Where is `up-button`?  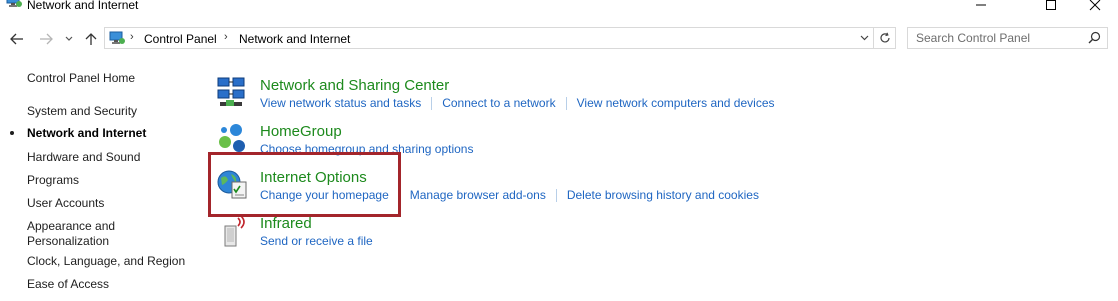 up-button is located at coordinates (91, 39).